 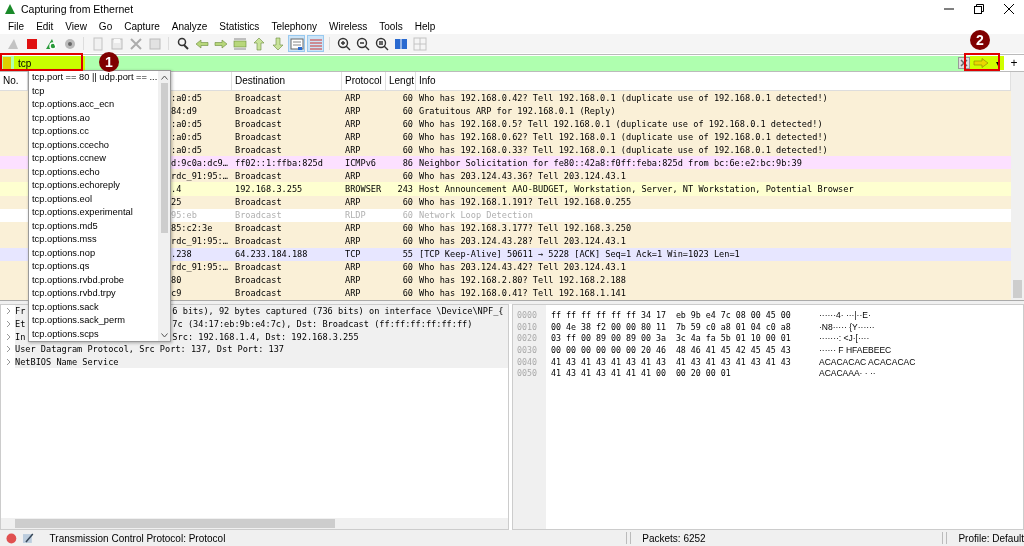 I want to click on menu-item: Help, so click(x=425, y=26).